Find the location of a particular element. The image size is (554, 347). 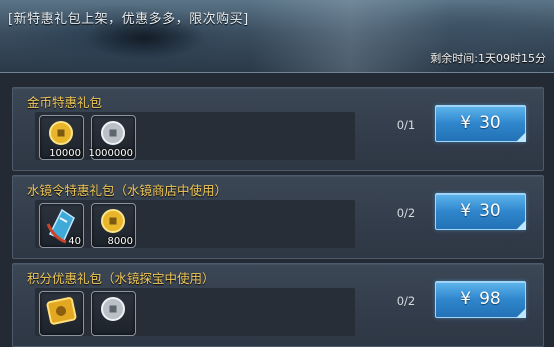

buy-button: ¥98 is located at coordinates (480, 299).